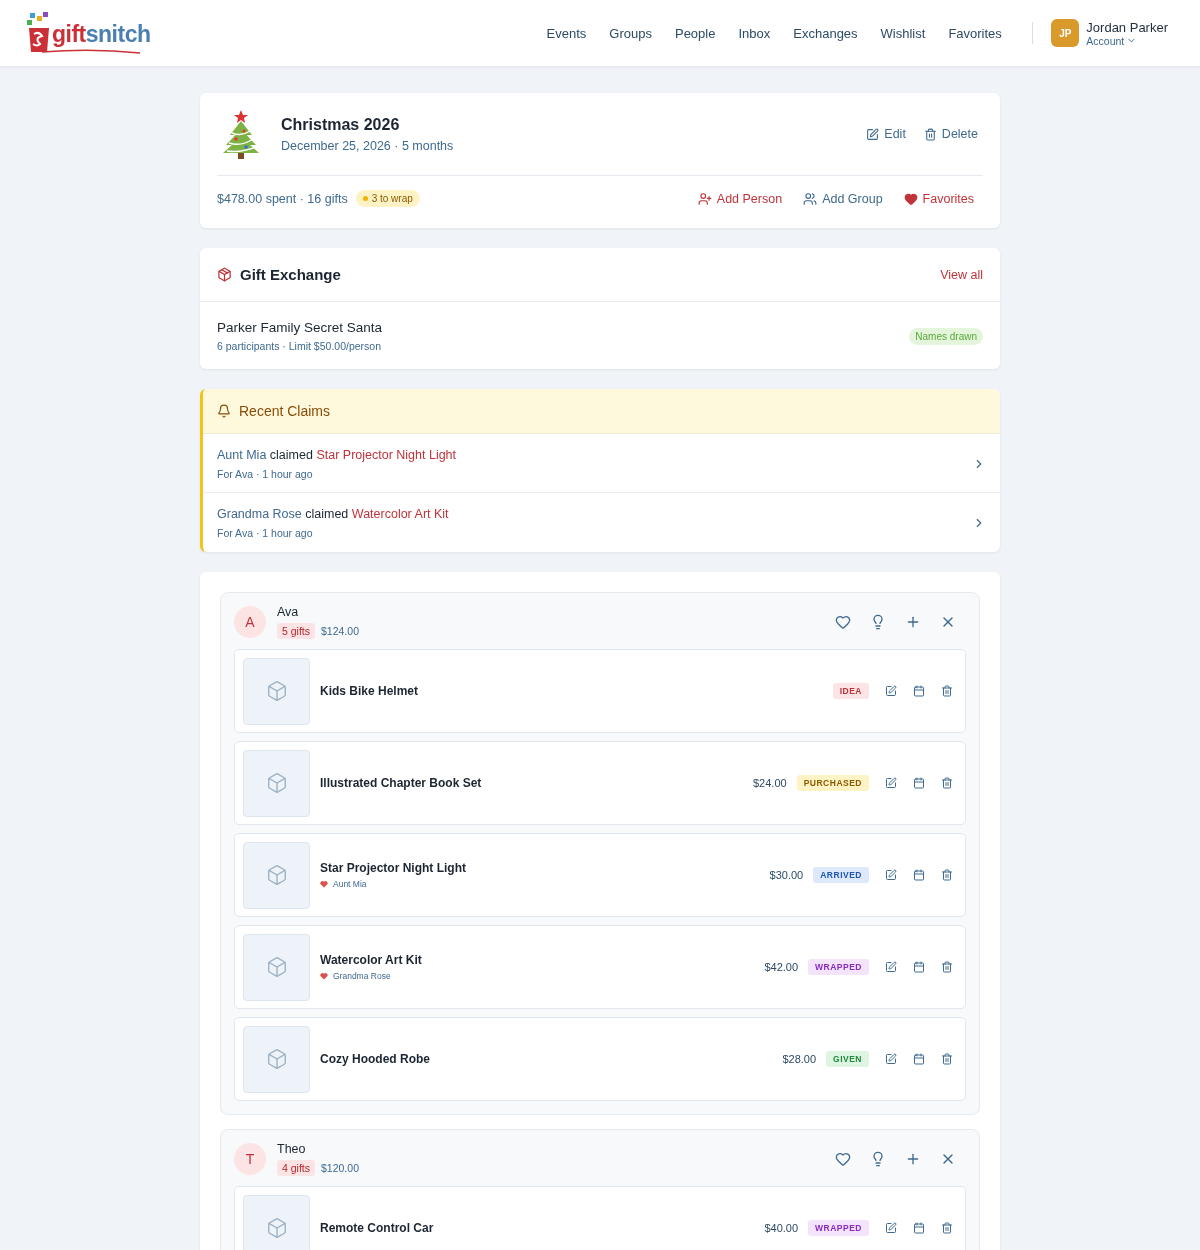 This screenshot has height=1250, width=1200. Describe the element at coordinates (825, 33) in the screenshot. I see `nav-link: Exchanges` at that location.